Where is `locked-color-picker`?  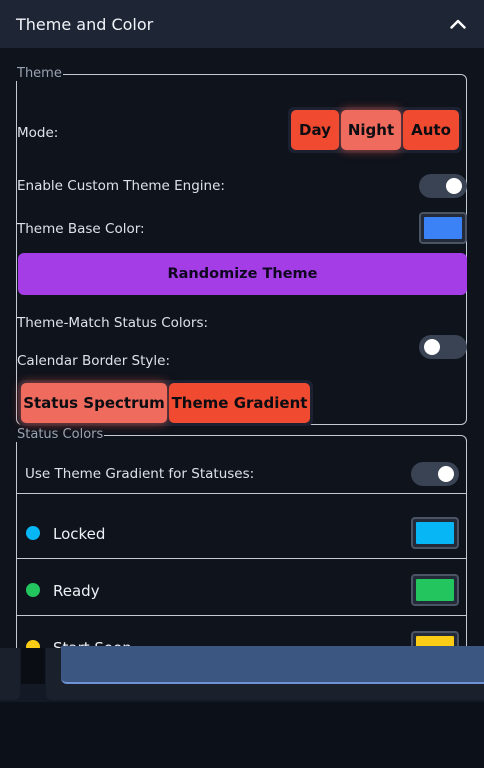
locked-color-picker is located at coordinates (435, 533).